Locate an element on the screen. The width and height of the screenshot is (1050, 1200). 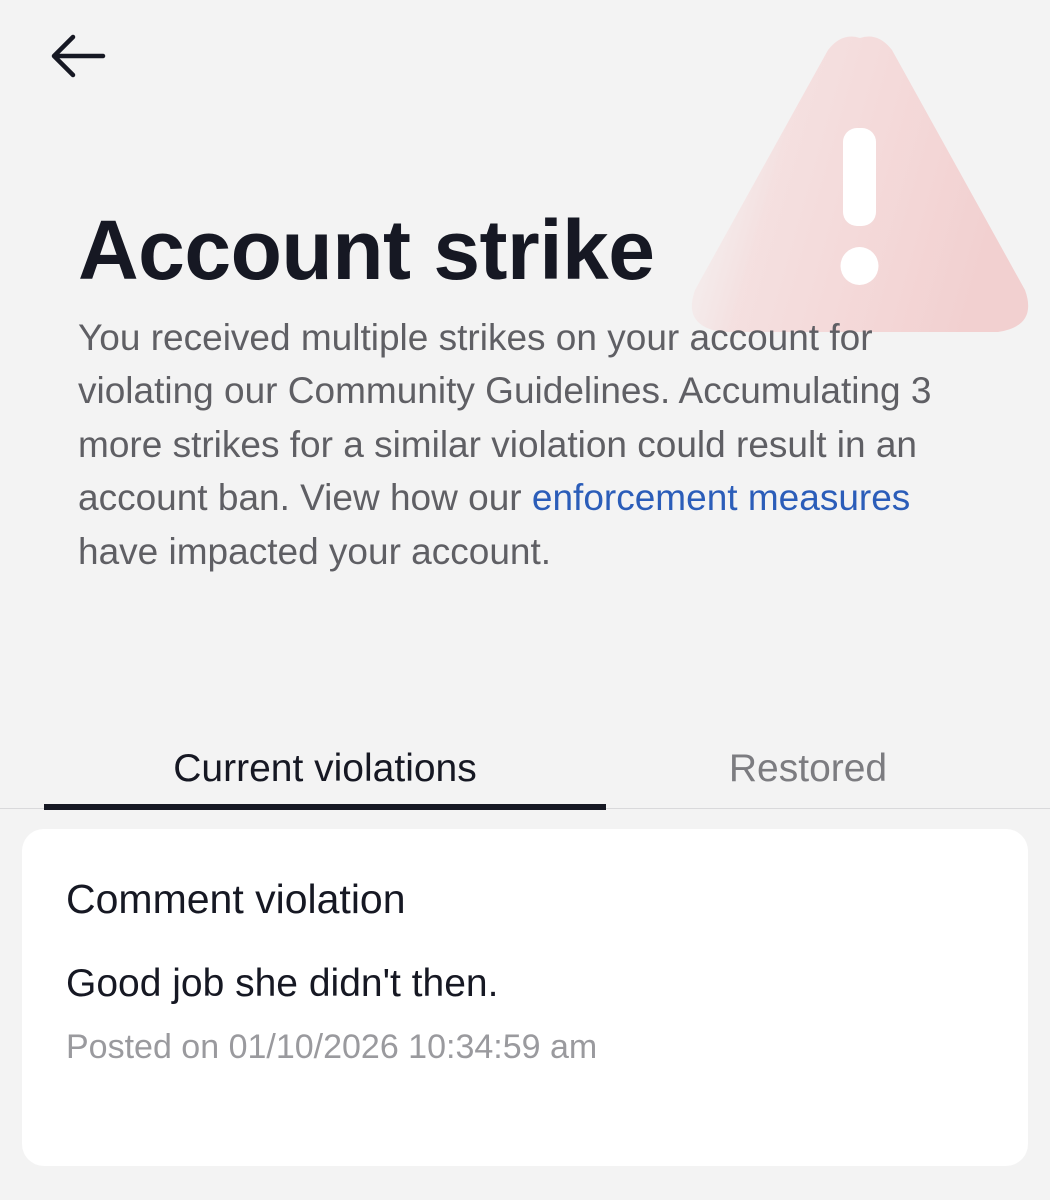
violation-type: Comment violation is located at coordinates (236, 899).